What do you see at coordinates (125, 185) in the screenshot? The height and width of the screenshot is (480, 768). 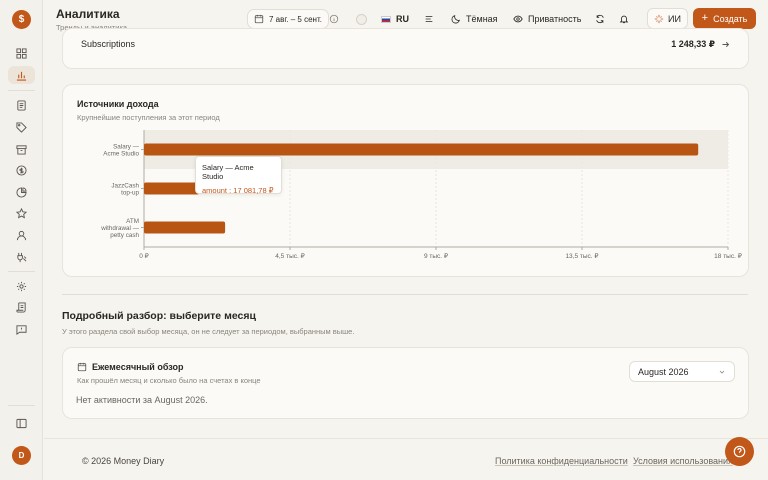 I see `category-label-line: JazzCash` at bounding box center [125, 185].